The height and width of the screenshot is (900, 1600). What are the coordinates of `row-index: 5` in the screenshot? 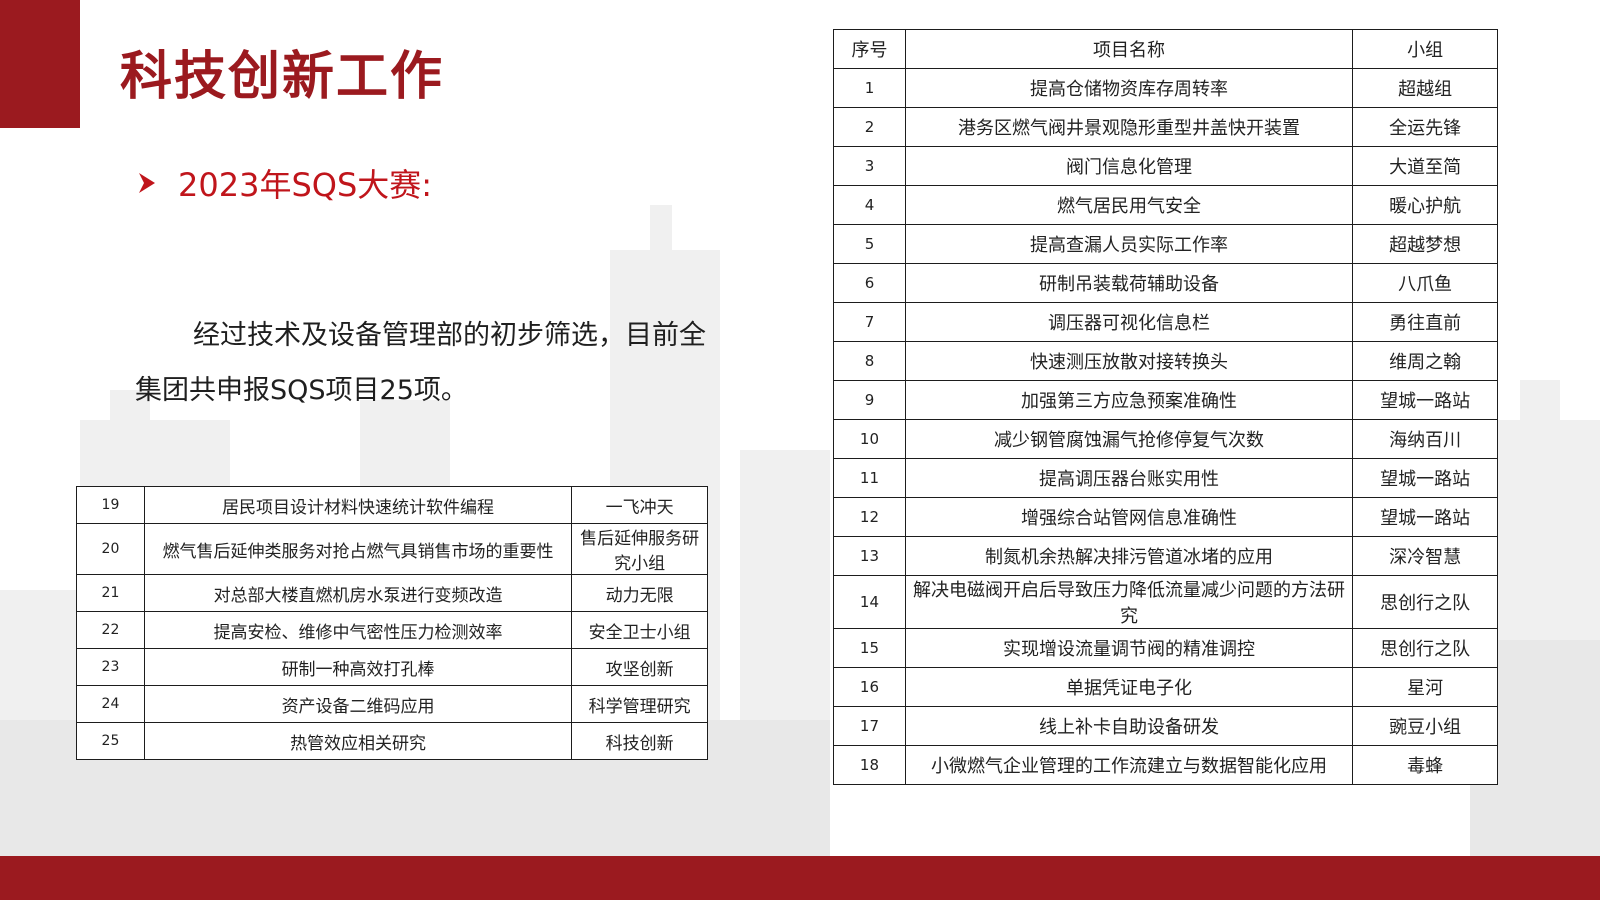 It's located at (869, 244).